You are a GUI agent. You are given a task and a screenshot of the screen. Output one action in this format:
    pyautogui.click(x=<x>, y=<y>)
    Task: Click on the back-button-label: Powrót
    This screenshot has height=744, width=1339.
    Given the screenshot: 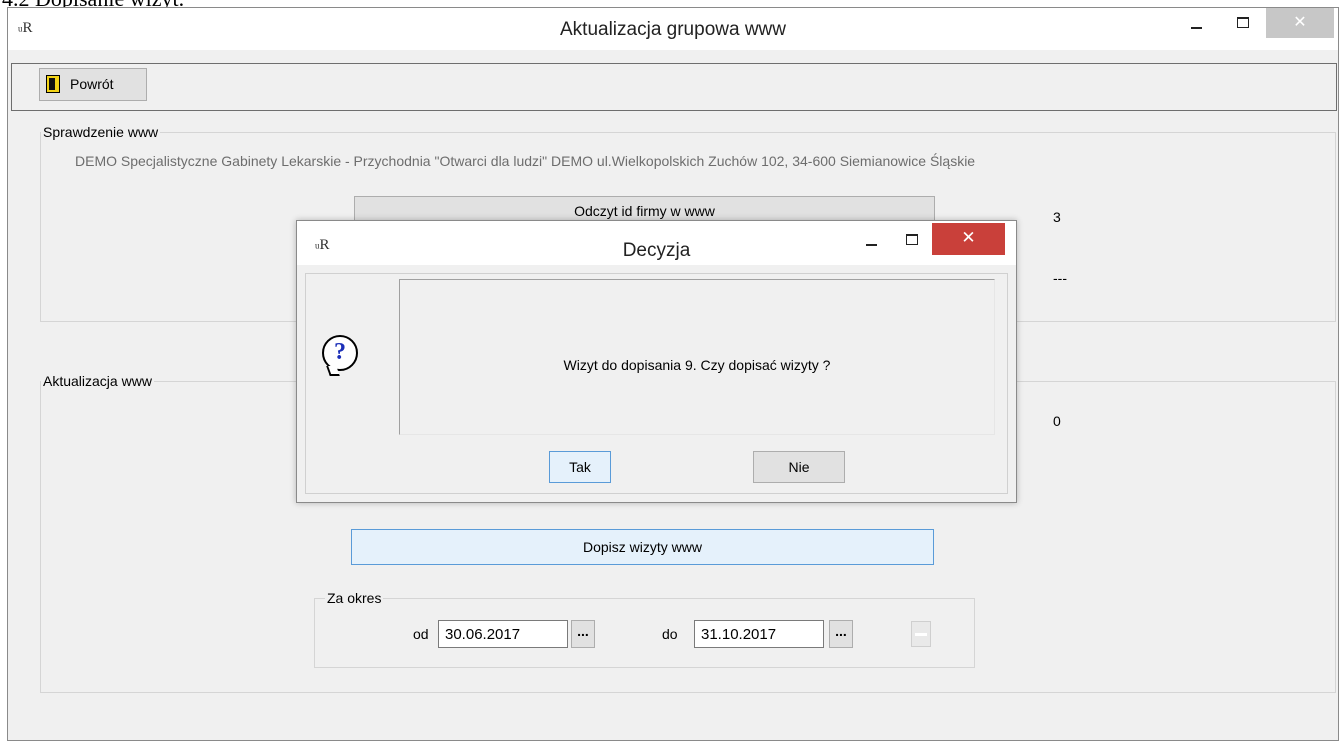 What is the action you would take?
    pyautogui.click(x=92, y=84)
    